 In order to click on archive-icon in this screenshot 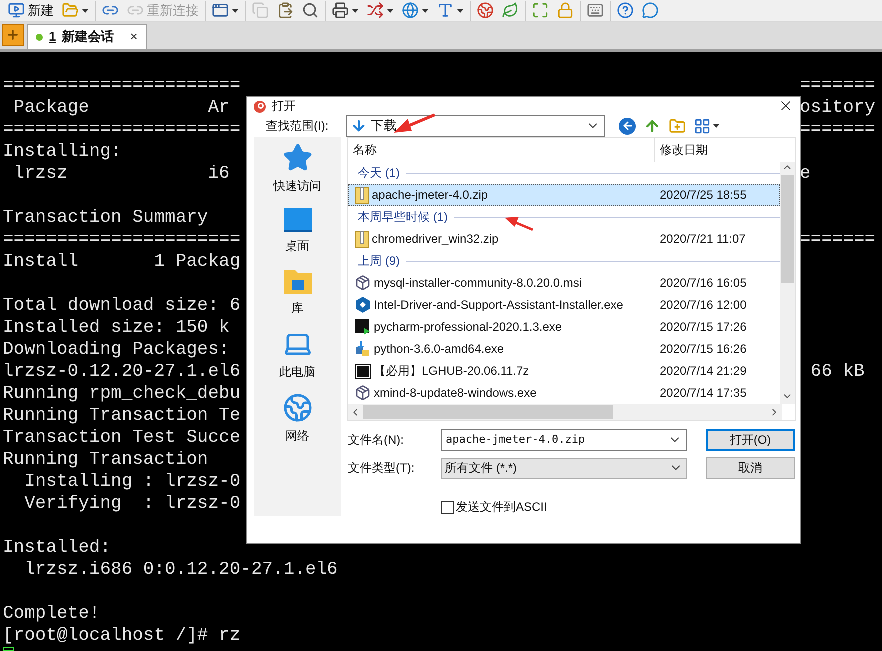, I will do `click(363, 371)`.